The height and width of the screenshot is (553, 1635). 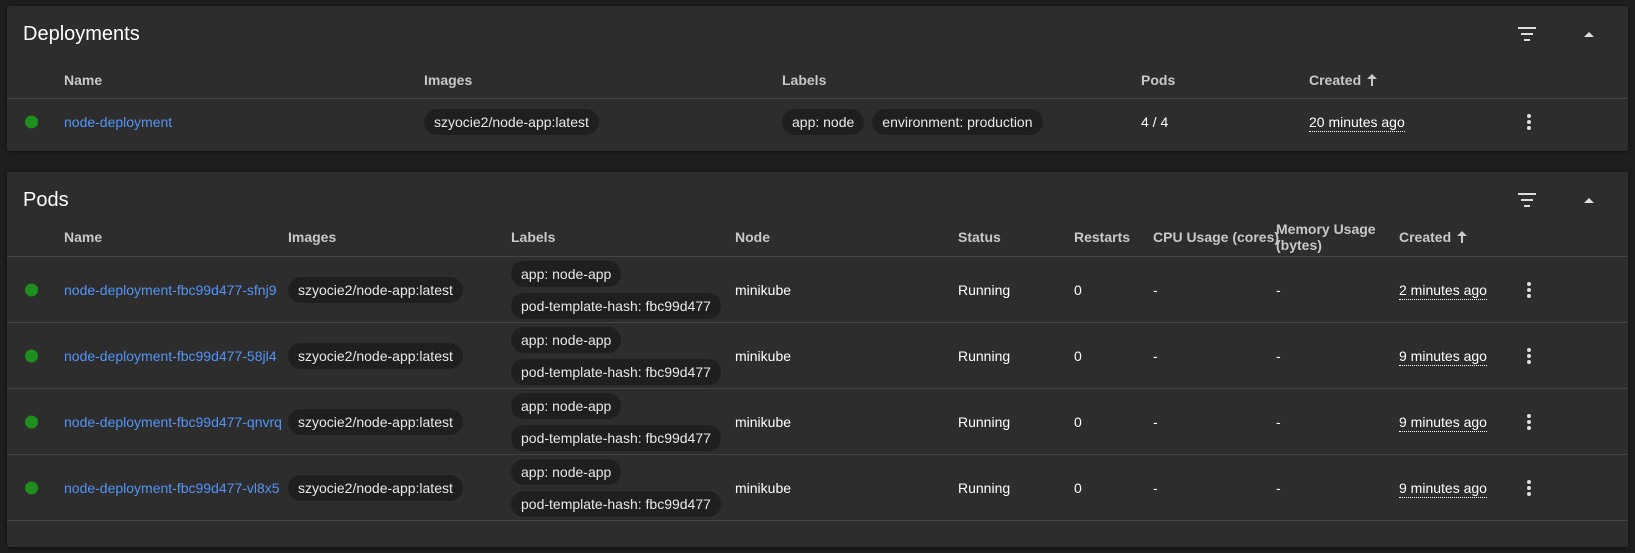 I want to click on pod-name-link: node-deployment-fbc99d477-qnvrq, so click(x=173, y=422).